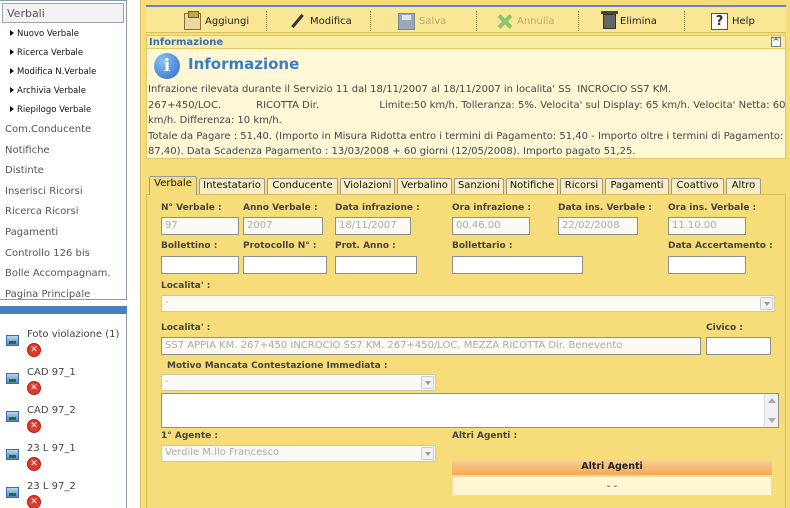  I want to click on menu-pagamenti: Pagamenti, so click(63, 233).